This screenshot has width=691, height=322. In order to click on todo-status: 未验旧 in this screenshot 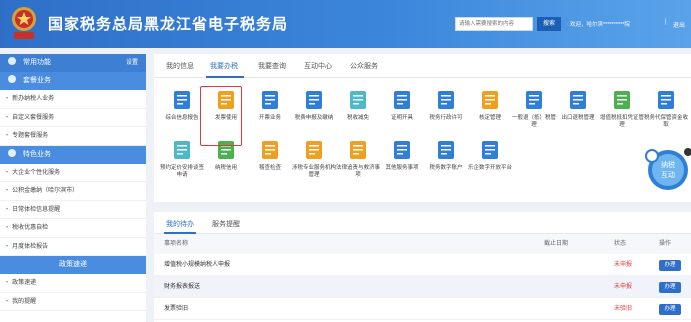, I will do `click(623, 309)`.